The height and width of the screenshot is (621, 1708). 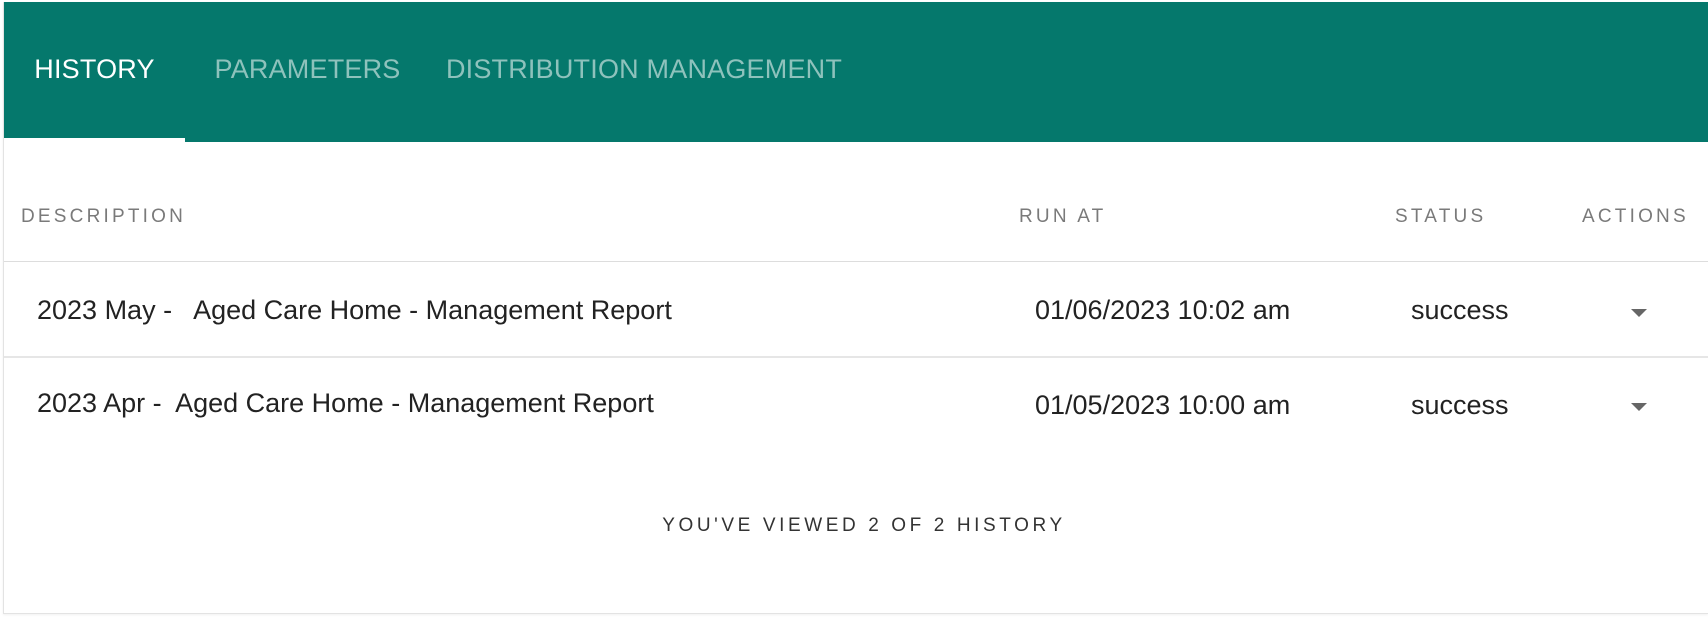 I want to click on tab-parameters-label: PARAMETERS, so click(x=307, y=68).